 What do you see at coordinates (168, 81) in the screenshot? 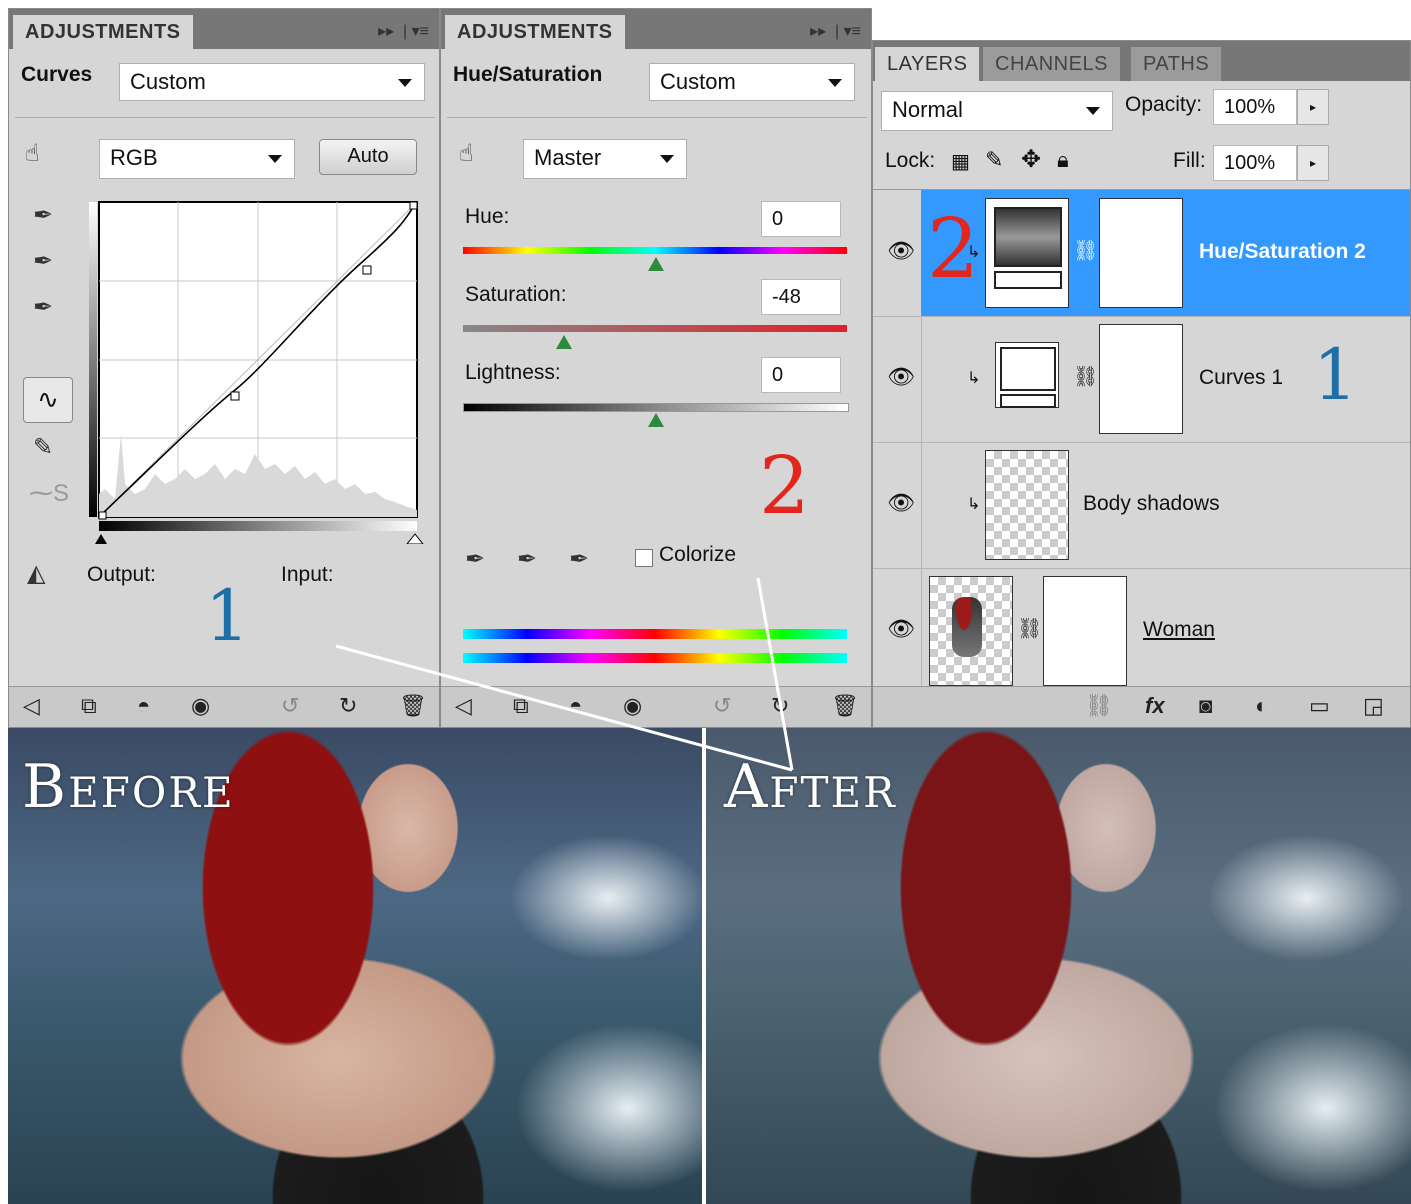
I see `curves-preset-value: Custom` at bounding box center [168, 81].